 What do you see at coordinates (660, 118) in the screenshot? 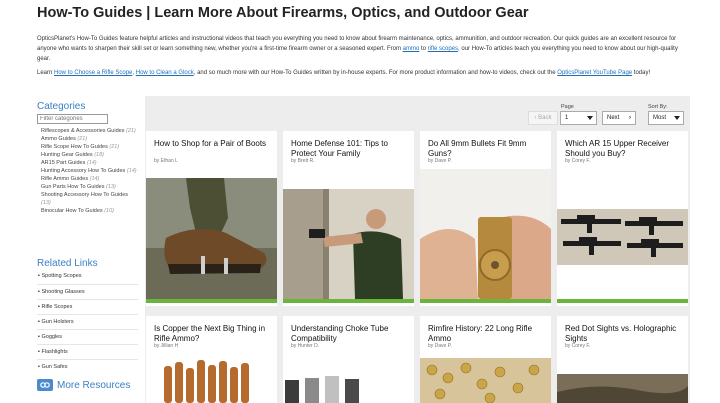
I see `sort-value: Most` at bounding box center [660, 118].